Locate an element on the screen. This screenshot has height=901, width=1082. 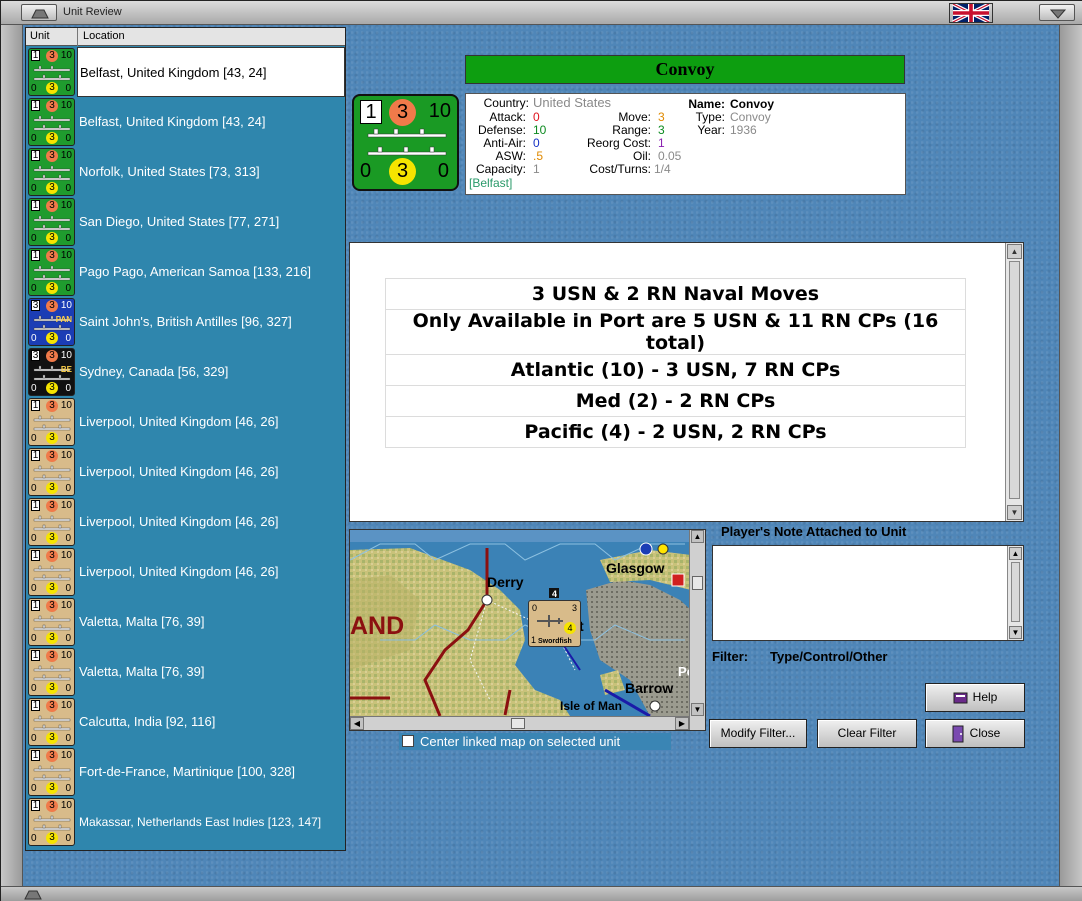
close-button: Close is located at coordinates (975, 733).